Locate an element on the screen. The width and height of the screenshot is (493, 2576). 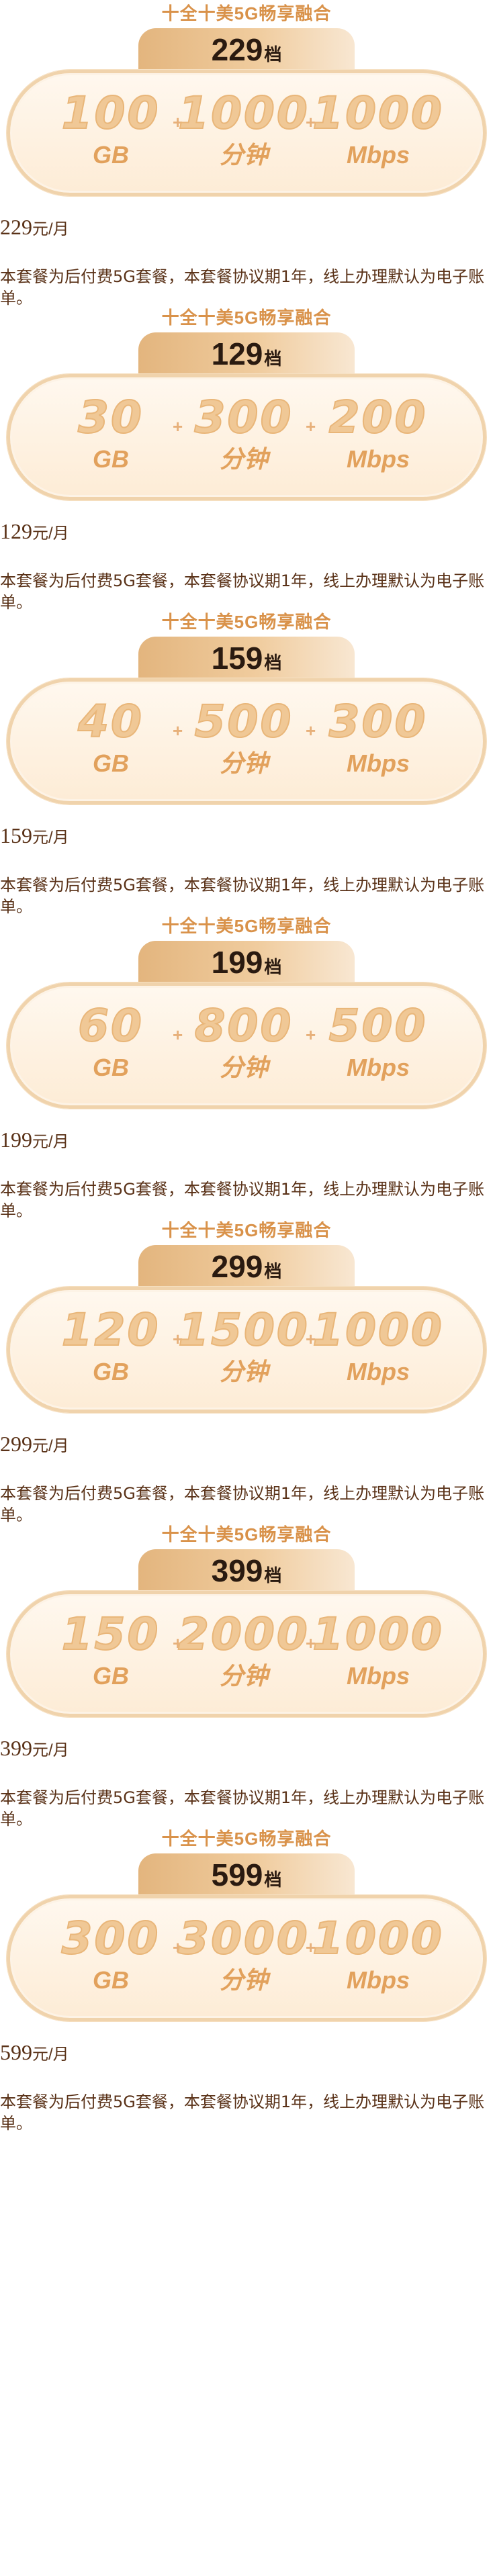
plan-benefits-capsule: 150 GB + 2000 分钟 + 1000 Mbps is located at coordinates (246, 1654).